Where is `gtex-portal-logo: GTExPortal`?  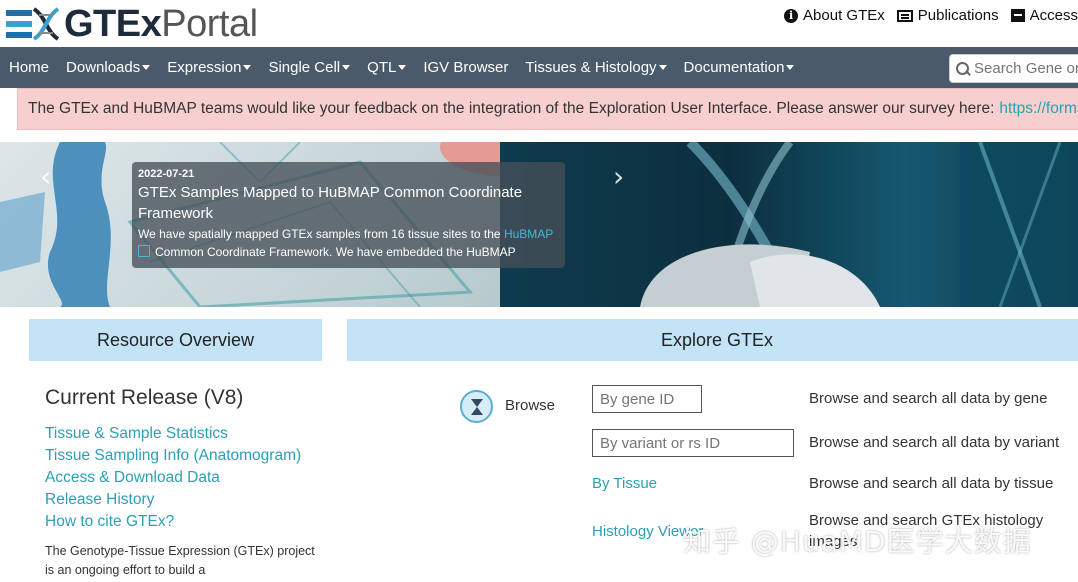 gtex-portal-logo: GTExPortal is located at coordinates (132, 24).